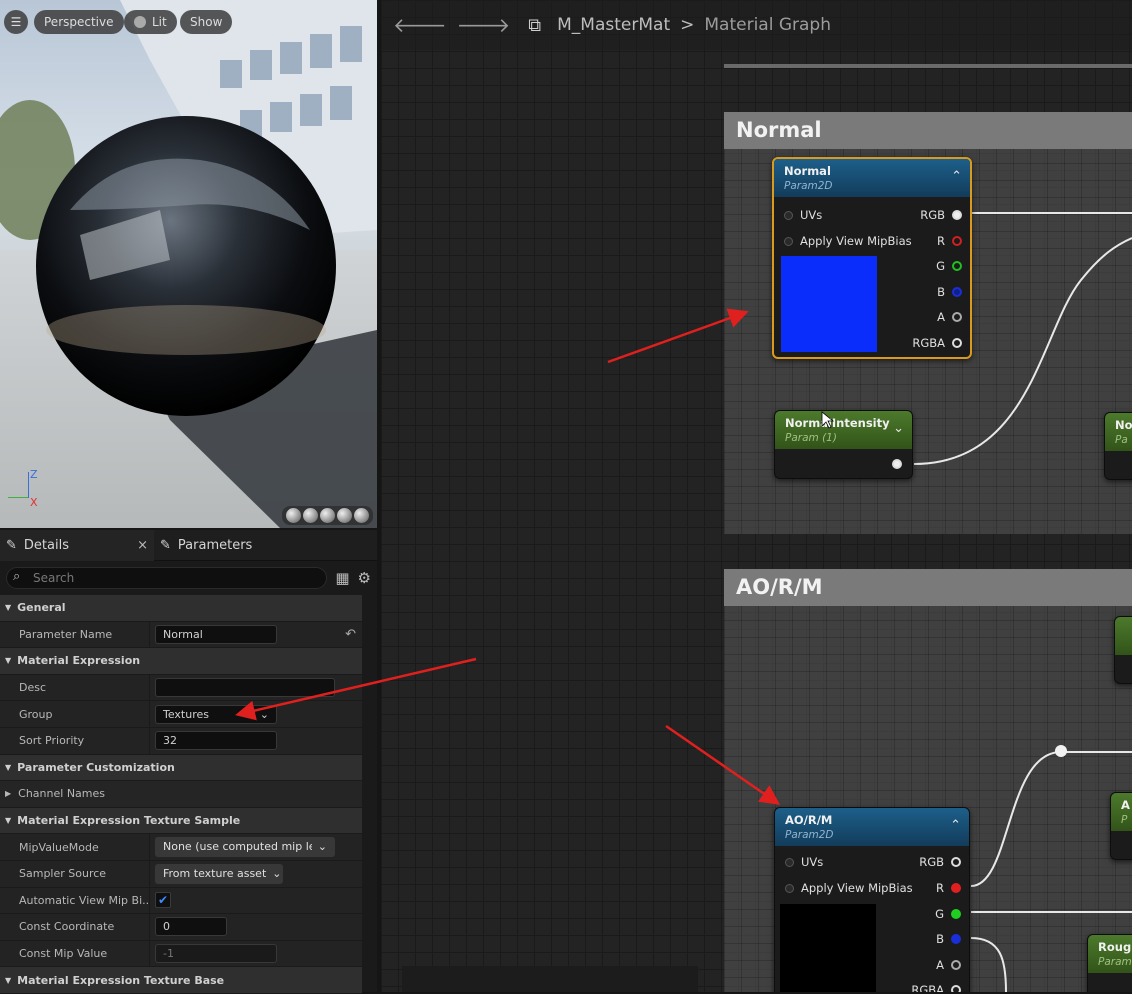 The width and height of the screenshot is (1132, 994). What do you see at coordinates (142, 545) in the screenshot?
I see `close-icon: ×` at bounding box center [142, 545].